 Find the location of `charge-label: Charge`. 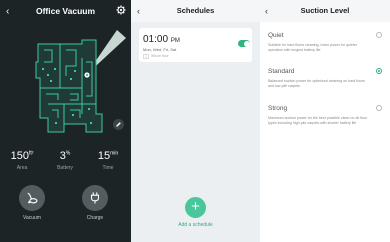

charge-label: Charge is located at coordinates (95, 218).